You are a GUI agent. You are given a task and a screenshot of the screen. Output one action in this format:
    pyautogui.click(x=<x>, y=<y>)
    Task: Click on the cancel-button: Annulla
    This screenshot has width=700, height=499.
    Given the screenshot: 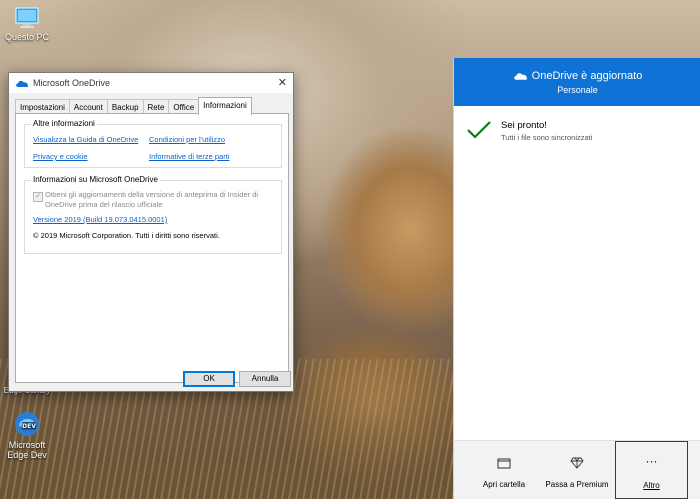 What is the action you would take?
    pyautogui.click(x=265, y=379)
    